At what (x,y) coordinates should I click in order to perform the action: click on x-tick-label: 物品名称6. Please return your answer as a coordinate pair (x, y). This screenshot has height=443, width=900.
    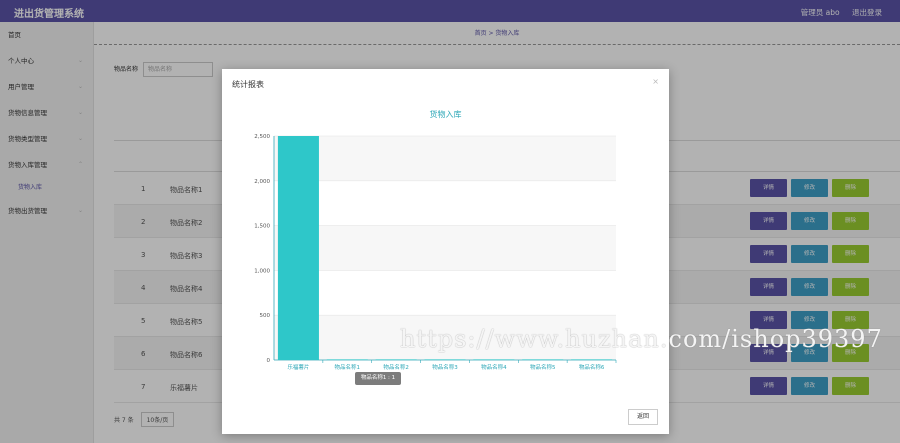
    Looking at the image, I should click on (592, 367).